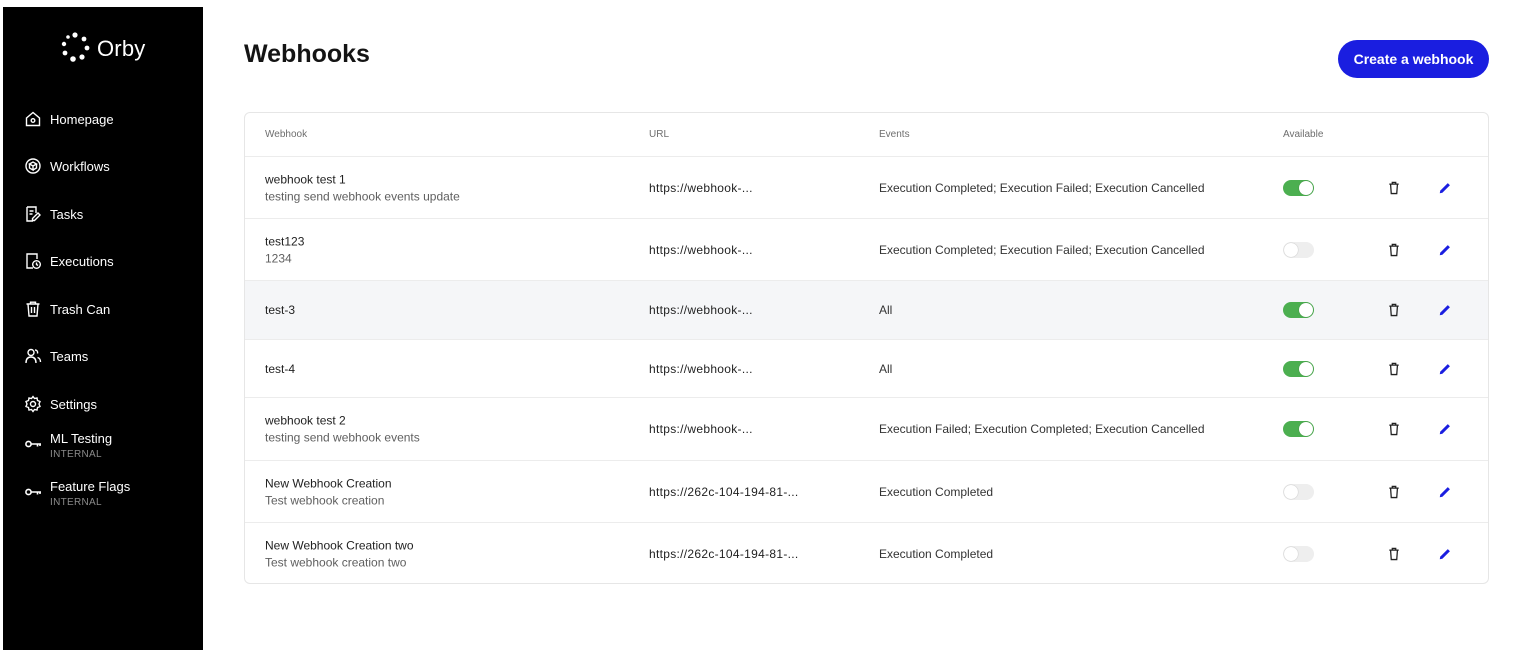  Describe the element at coordinates (284, 249) in the screenshot. I see `webhook-cell: test123 1234` at that location.